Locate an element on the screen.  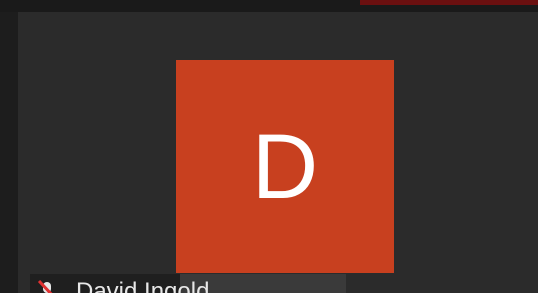
left-panel-edge is located at coordinates (9, 152).